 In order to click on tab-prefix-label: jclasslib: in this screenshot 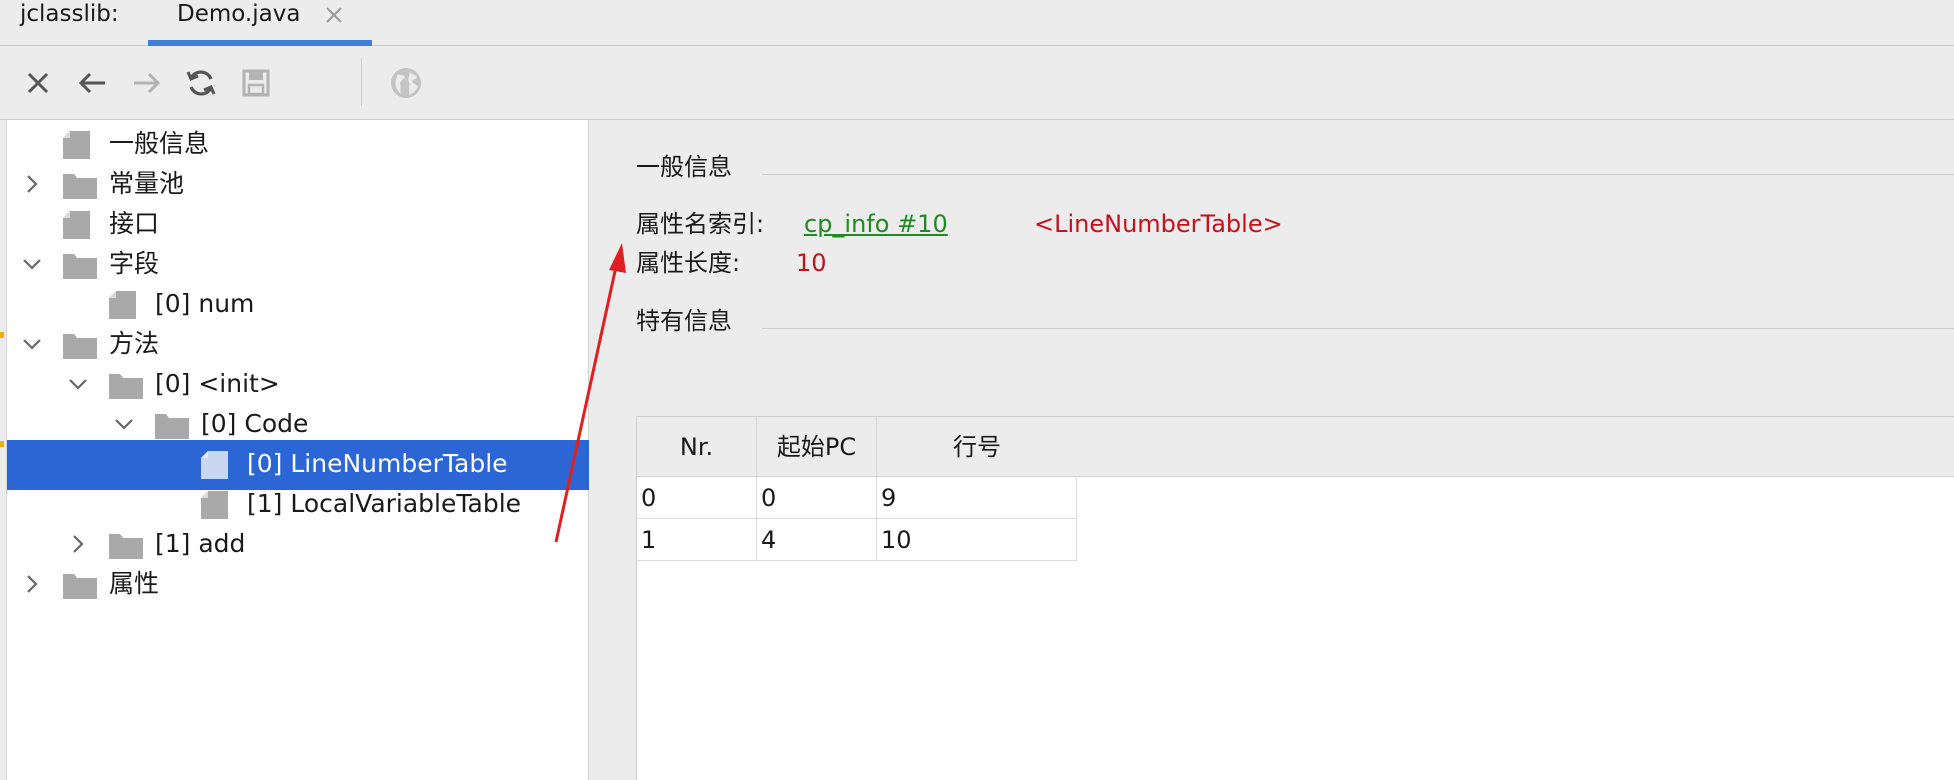, I will do `click(69, 14)`.